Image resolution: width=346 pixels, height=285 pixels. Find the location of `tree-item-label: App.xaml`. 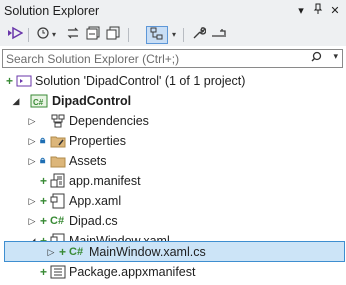

tree-item-label: App.xaml is located at coordinates (95, 201).